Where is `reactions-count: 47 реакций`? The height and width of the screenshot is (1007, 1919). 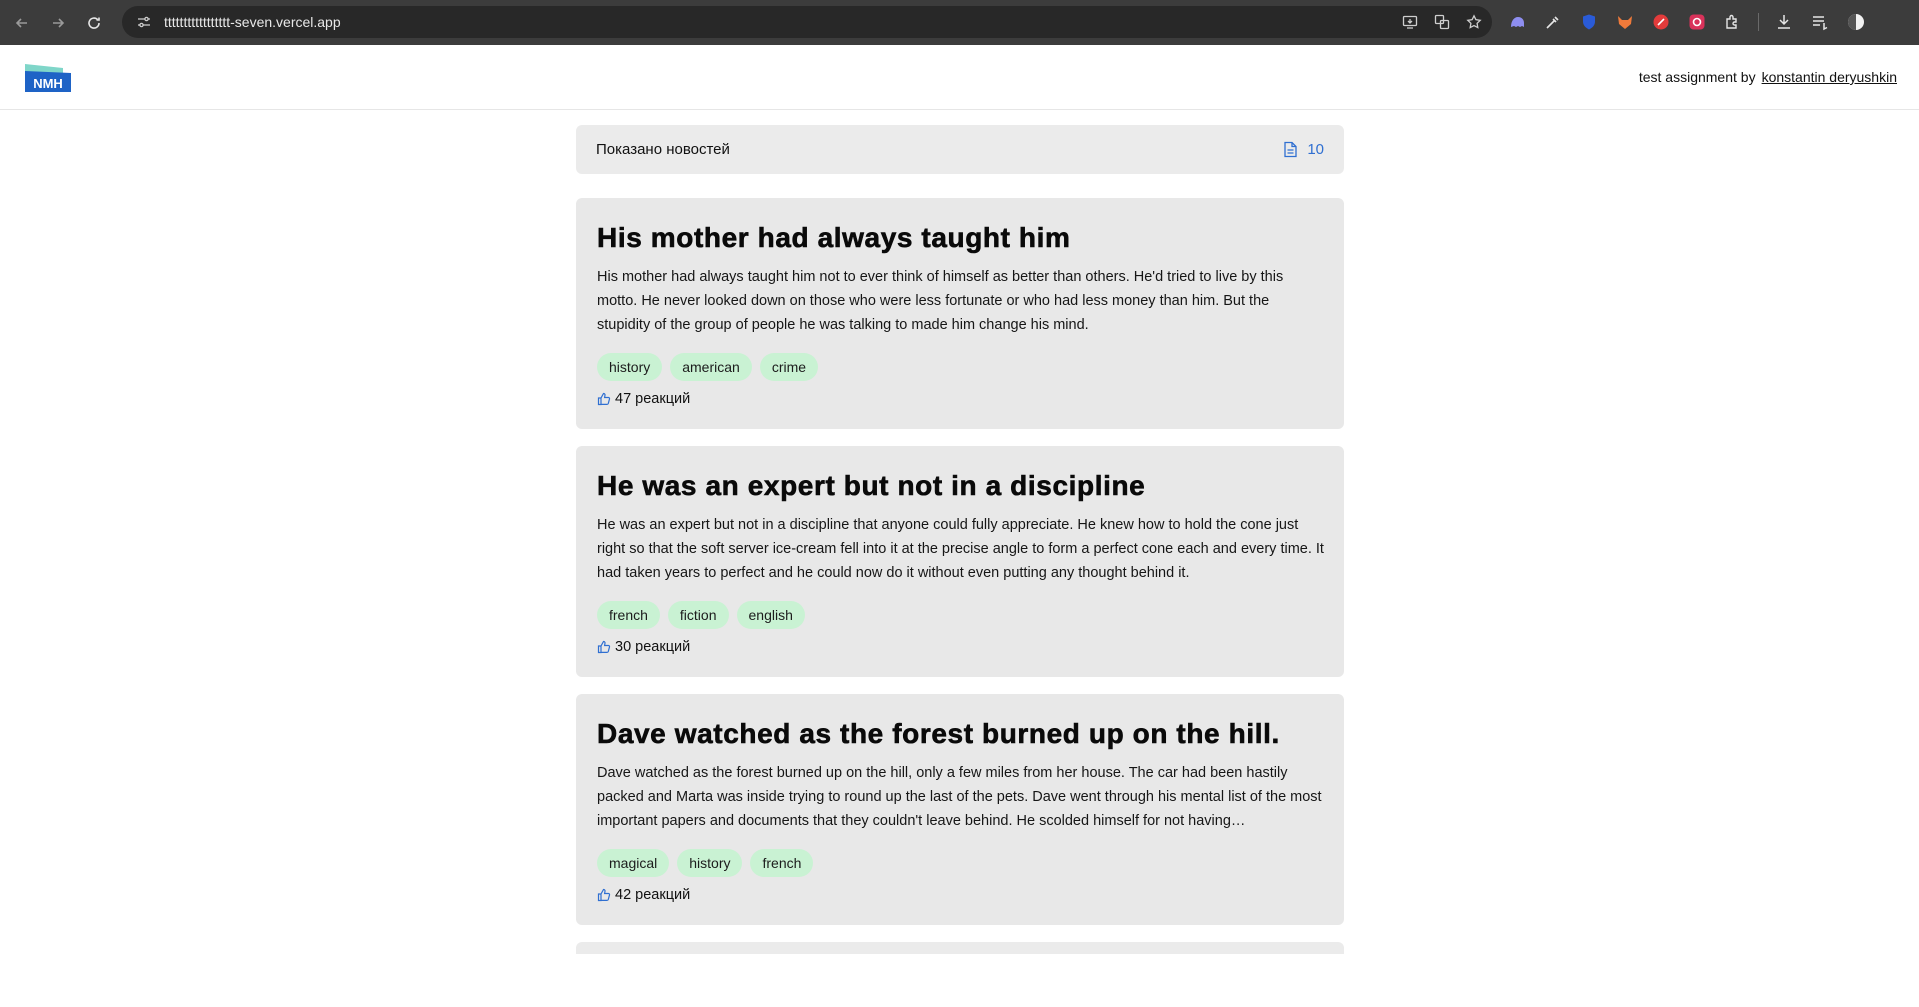 reactions-count: 47 реакций is located at coordinates (653, 399).